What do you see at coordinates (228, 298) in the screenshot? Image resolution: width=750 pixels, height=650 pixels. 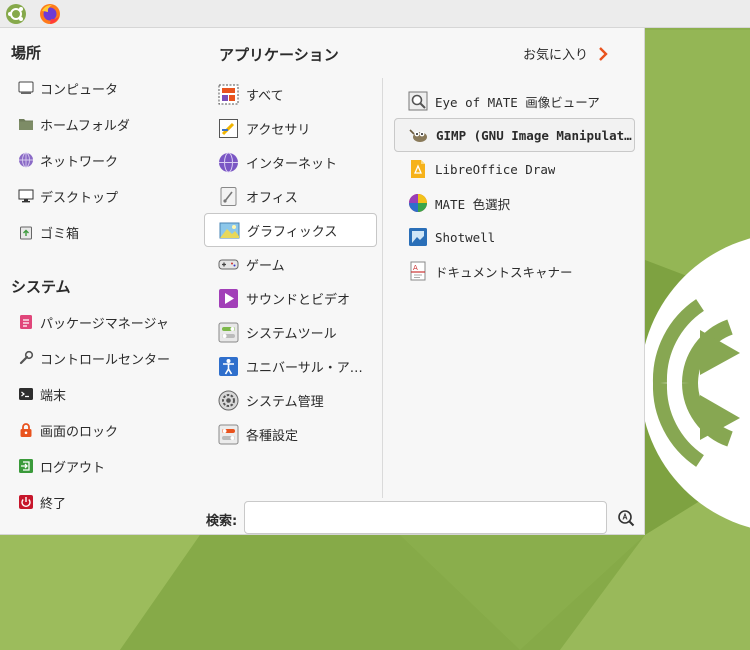 I see `multimedia-icon` at bounding box center [228, 298].